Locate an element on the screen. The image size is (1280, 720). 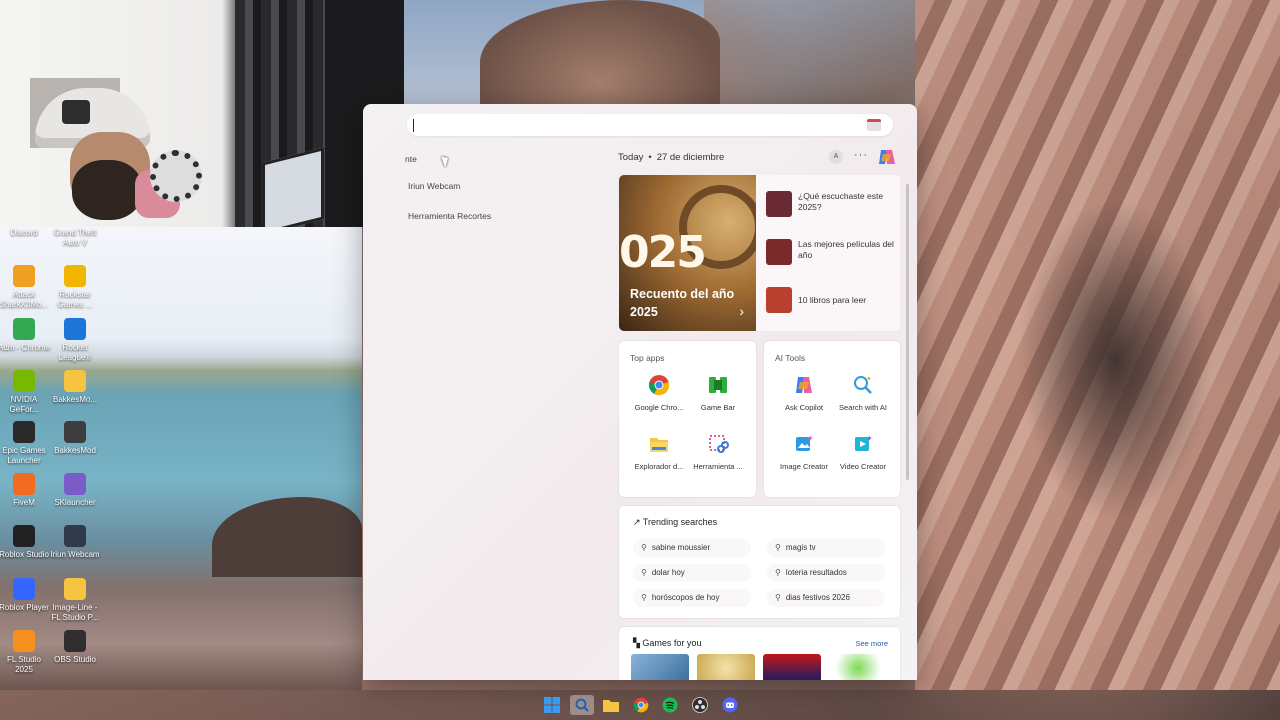
webcam-overlay is located at coordinates (202, 113).